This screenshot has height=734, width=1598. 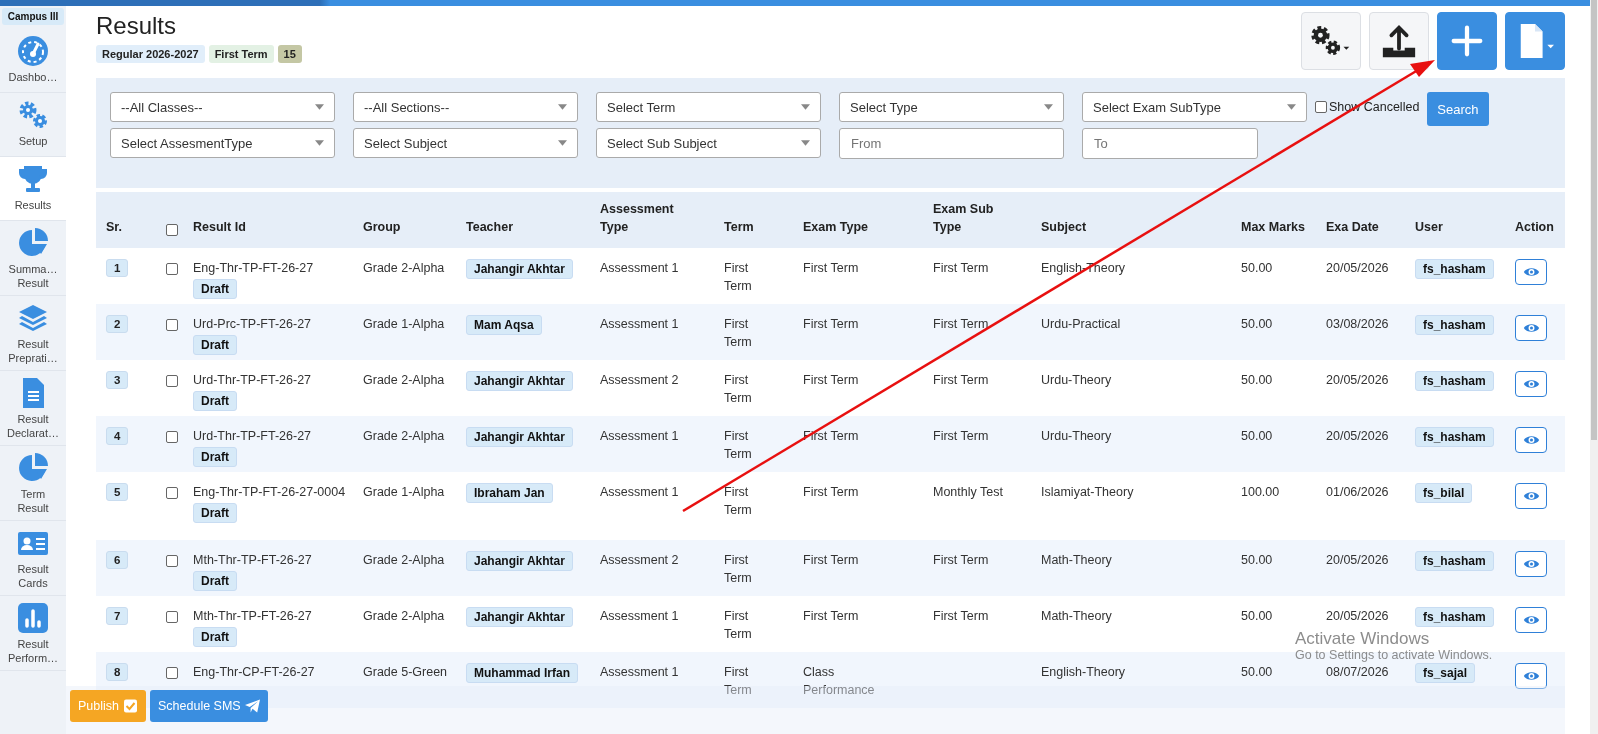 I want to click on table-cell-text: Urd-Thr-TP-FT-26-27, so click(x=252, y=436).